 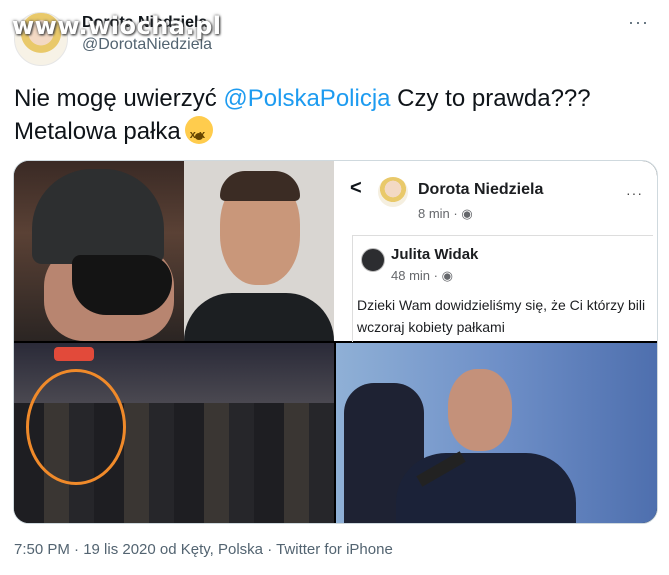 What do you see at coordinates (373, 260) in the screenshot?
I see `shared-author-avatar` at bounding box center [373, 260].